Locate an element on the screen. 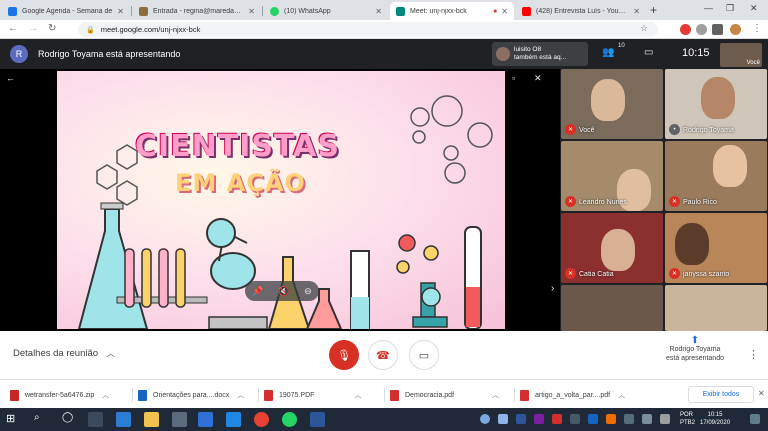 This screenshot has height=431, width=768. tab-meet: Meet: unj-njxx-bck ● ✕ is located at coordinates (452, 11).